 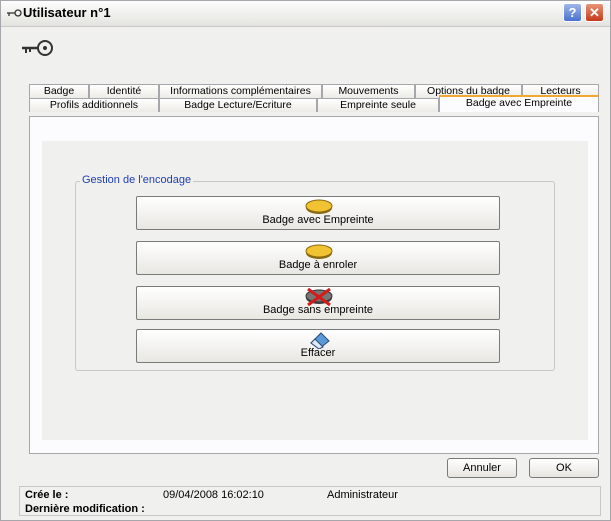 I want to click on ok-button: OK, so click(x=564, y=468).